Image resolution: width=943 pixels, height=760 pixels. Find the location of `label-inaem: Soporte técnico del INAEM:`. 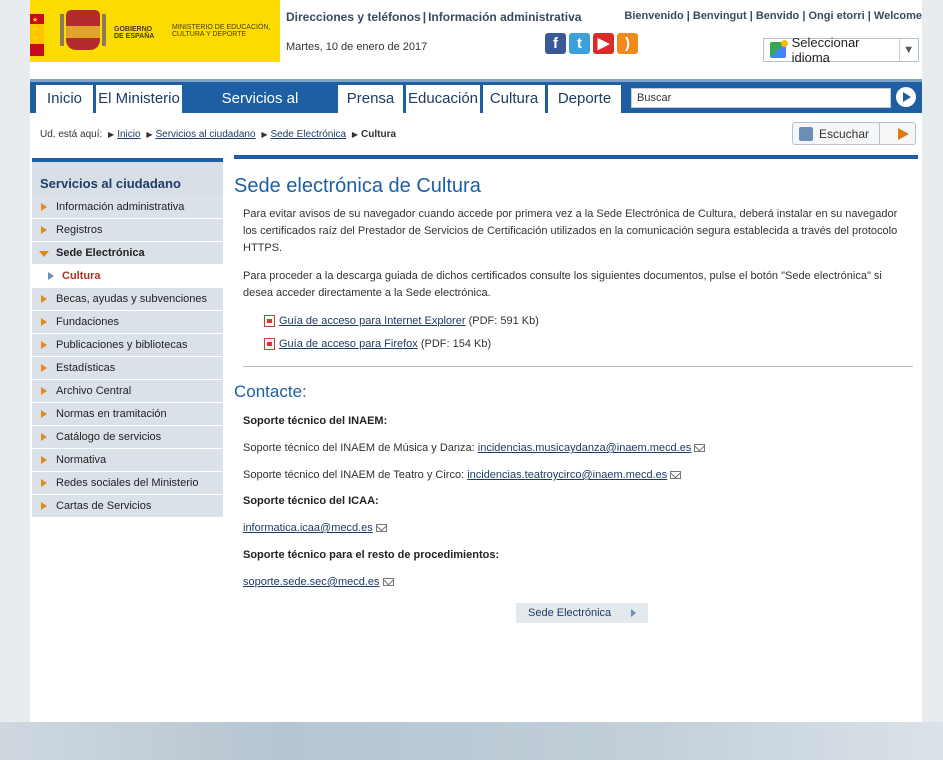

label-inaem: Soporte técnico del INAEM: is located at coordinates (315, 421).